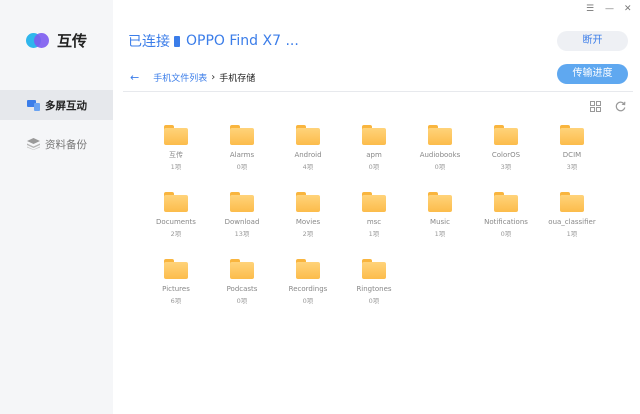  What do you see at coordinates (592, 41) in the screenshot?
I see `disconnect-button: 断开` at bounding box center [592, 41].